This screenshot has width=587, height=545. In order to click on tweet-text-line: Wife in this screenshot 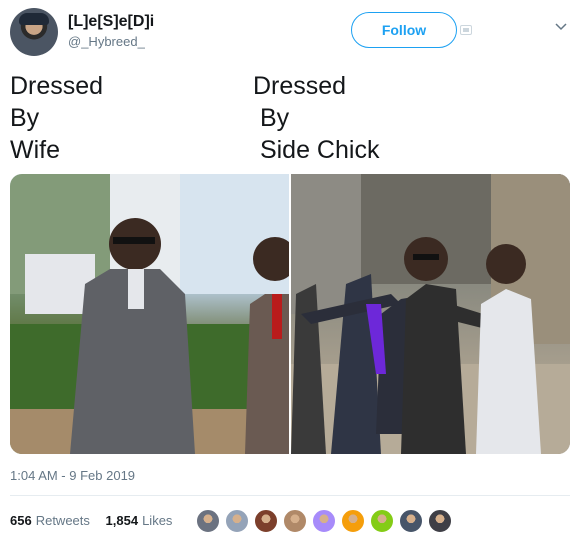, I will do `click(35, 150)`.